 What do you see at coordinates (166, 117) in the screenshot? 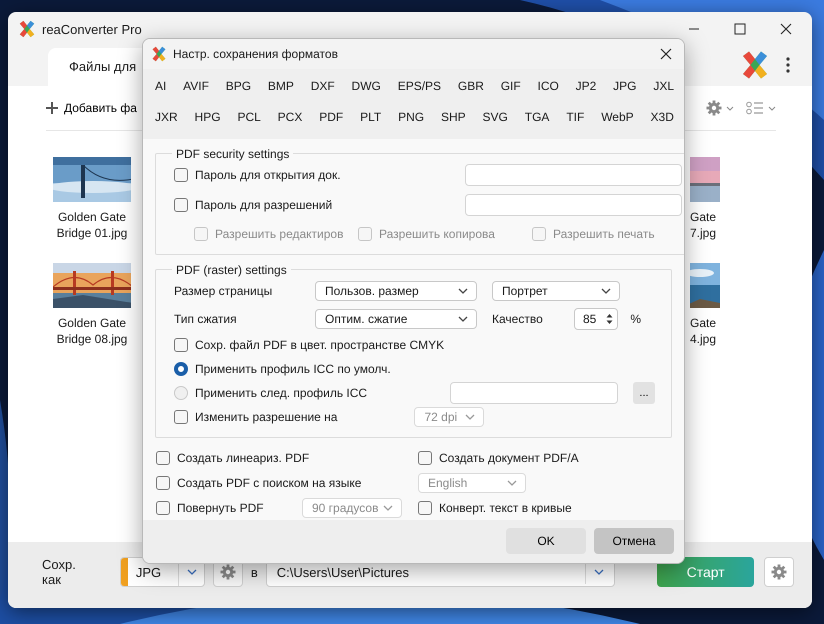
I see `format-tab: JXR` at bounding box center [166, 117].